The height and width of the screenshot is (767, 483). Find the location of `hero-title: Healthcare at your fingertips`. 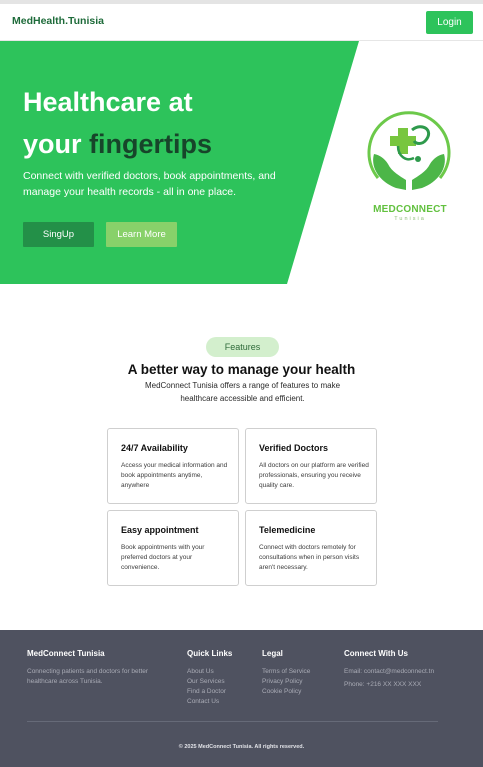

hero-title: Healthcare at your fingertips is located at coordinates (173, 123).